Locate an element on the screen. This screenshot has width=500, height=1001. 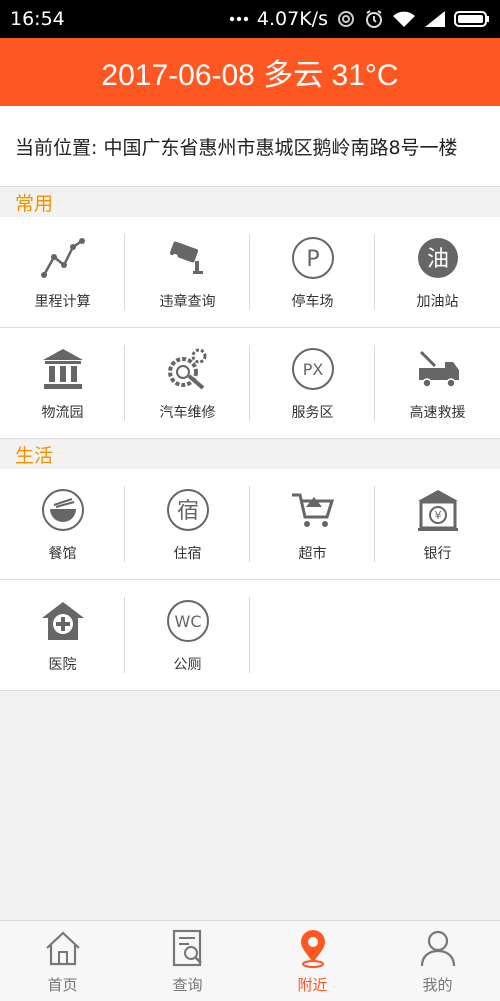
tab-label: 首页 is located at coordinates (62, 985).